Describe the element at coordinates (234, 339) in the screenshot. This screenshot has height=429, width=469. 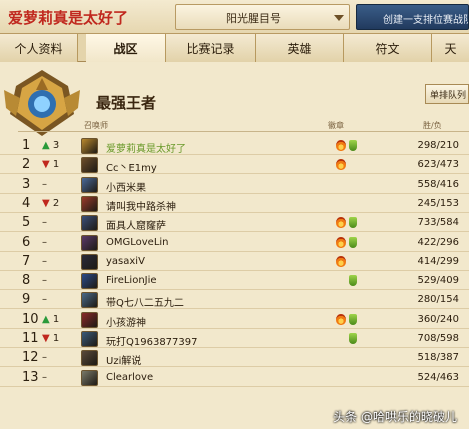
I see `ladder-row: 11 ▼ 1 玩打Q1963877397 708/598` at that location.